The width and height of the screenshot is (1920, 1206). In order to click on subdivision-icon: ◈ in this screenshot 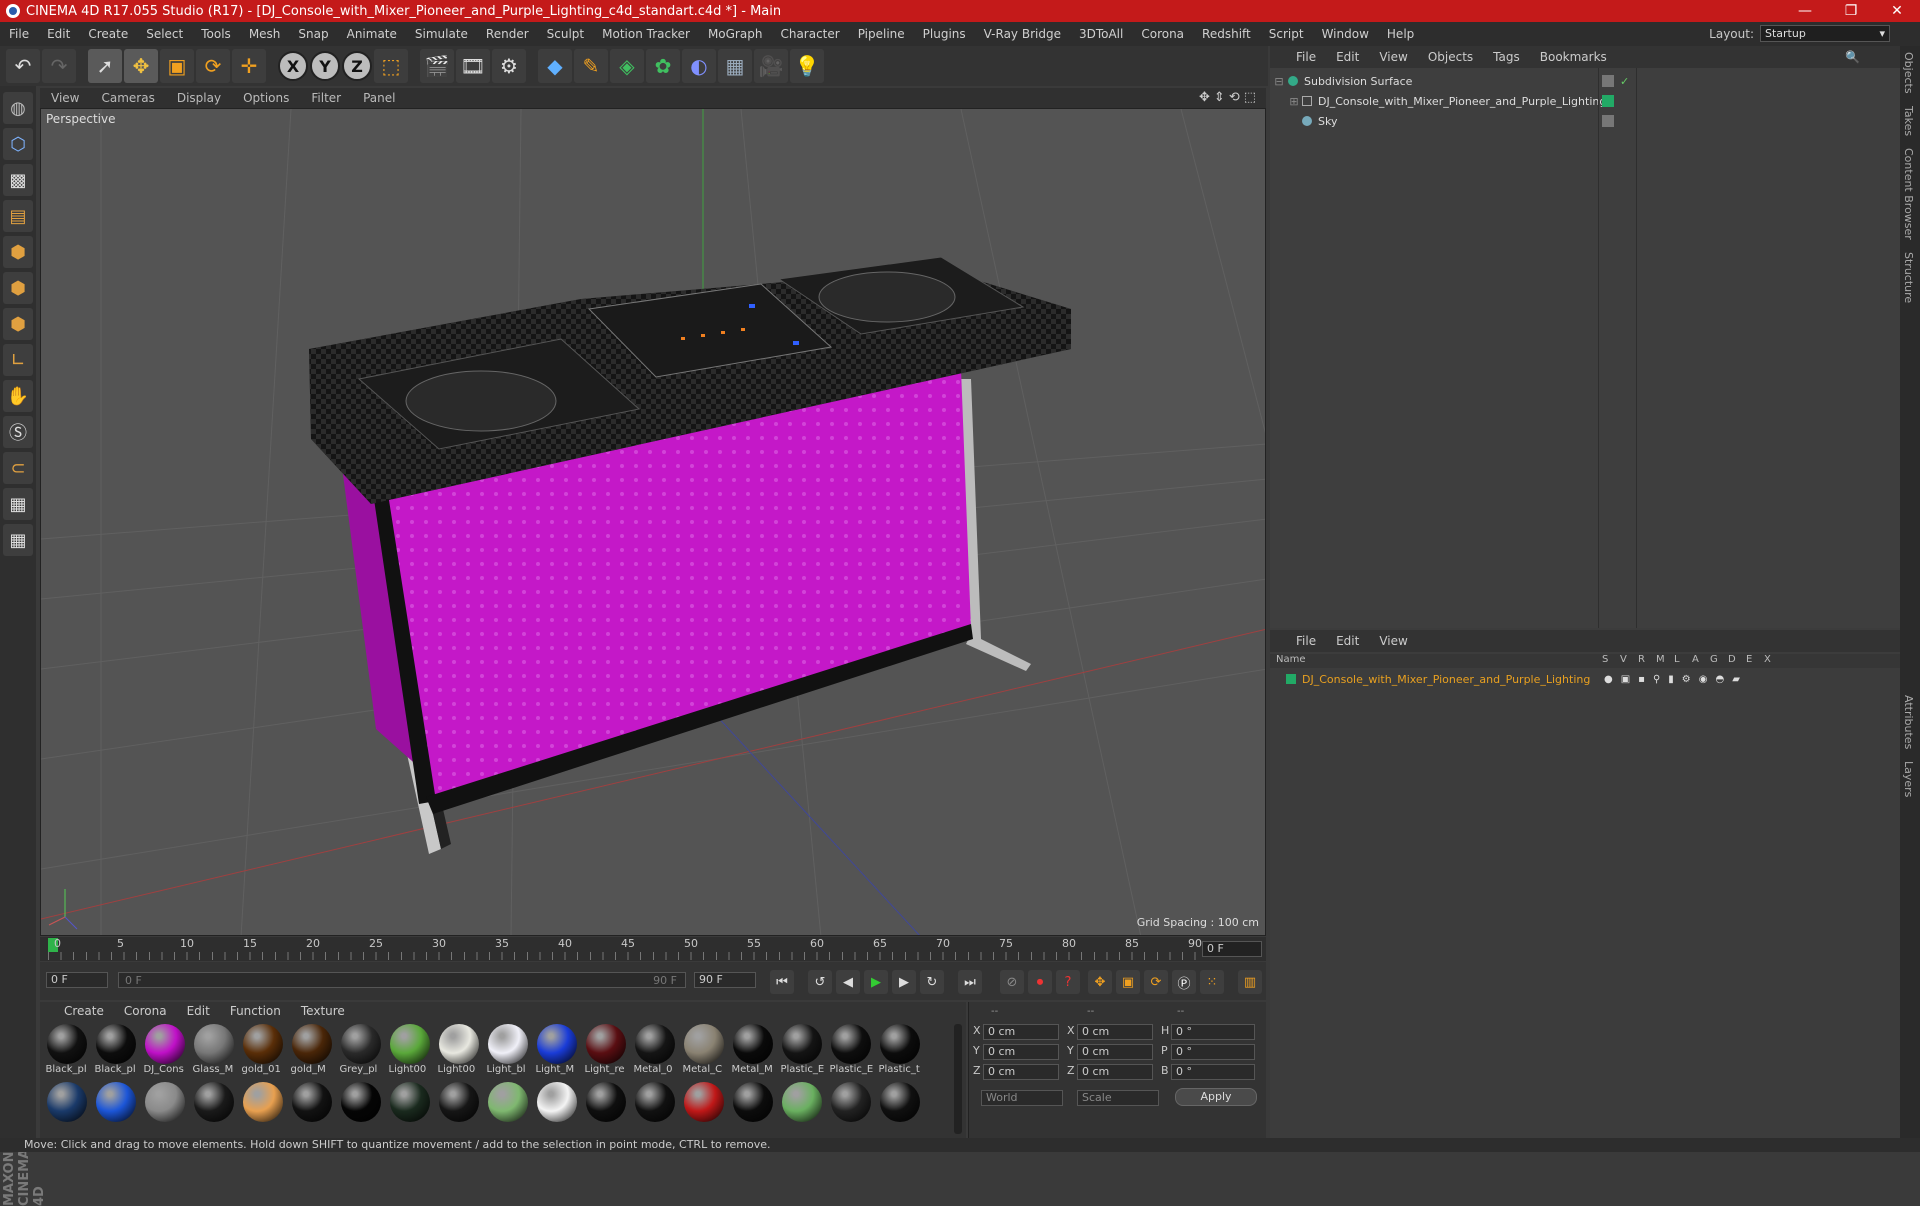, I will do `click(627, 66)`.